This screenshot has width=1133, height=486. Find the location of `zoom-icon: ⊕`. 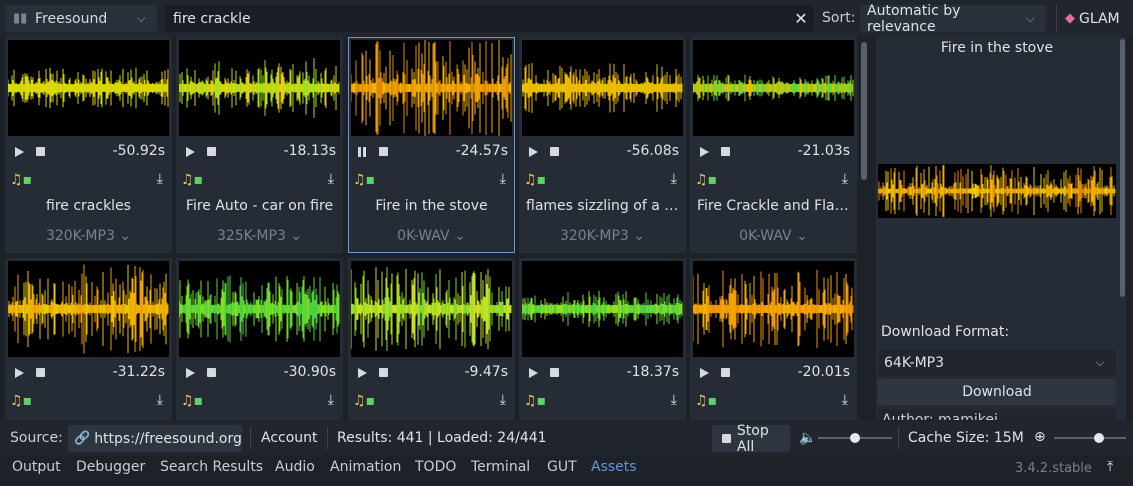

zoom-icon: ⊕ is located at coordinates (1040, 437).